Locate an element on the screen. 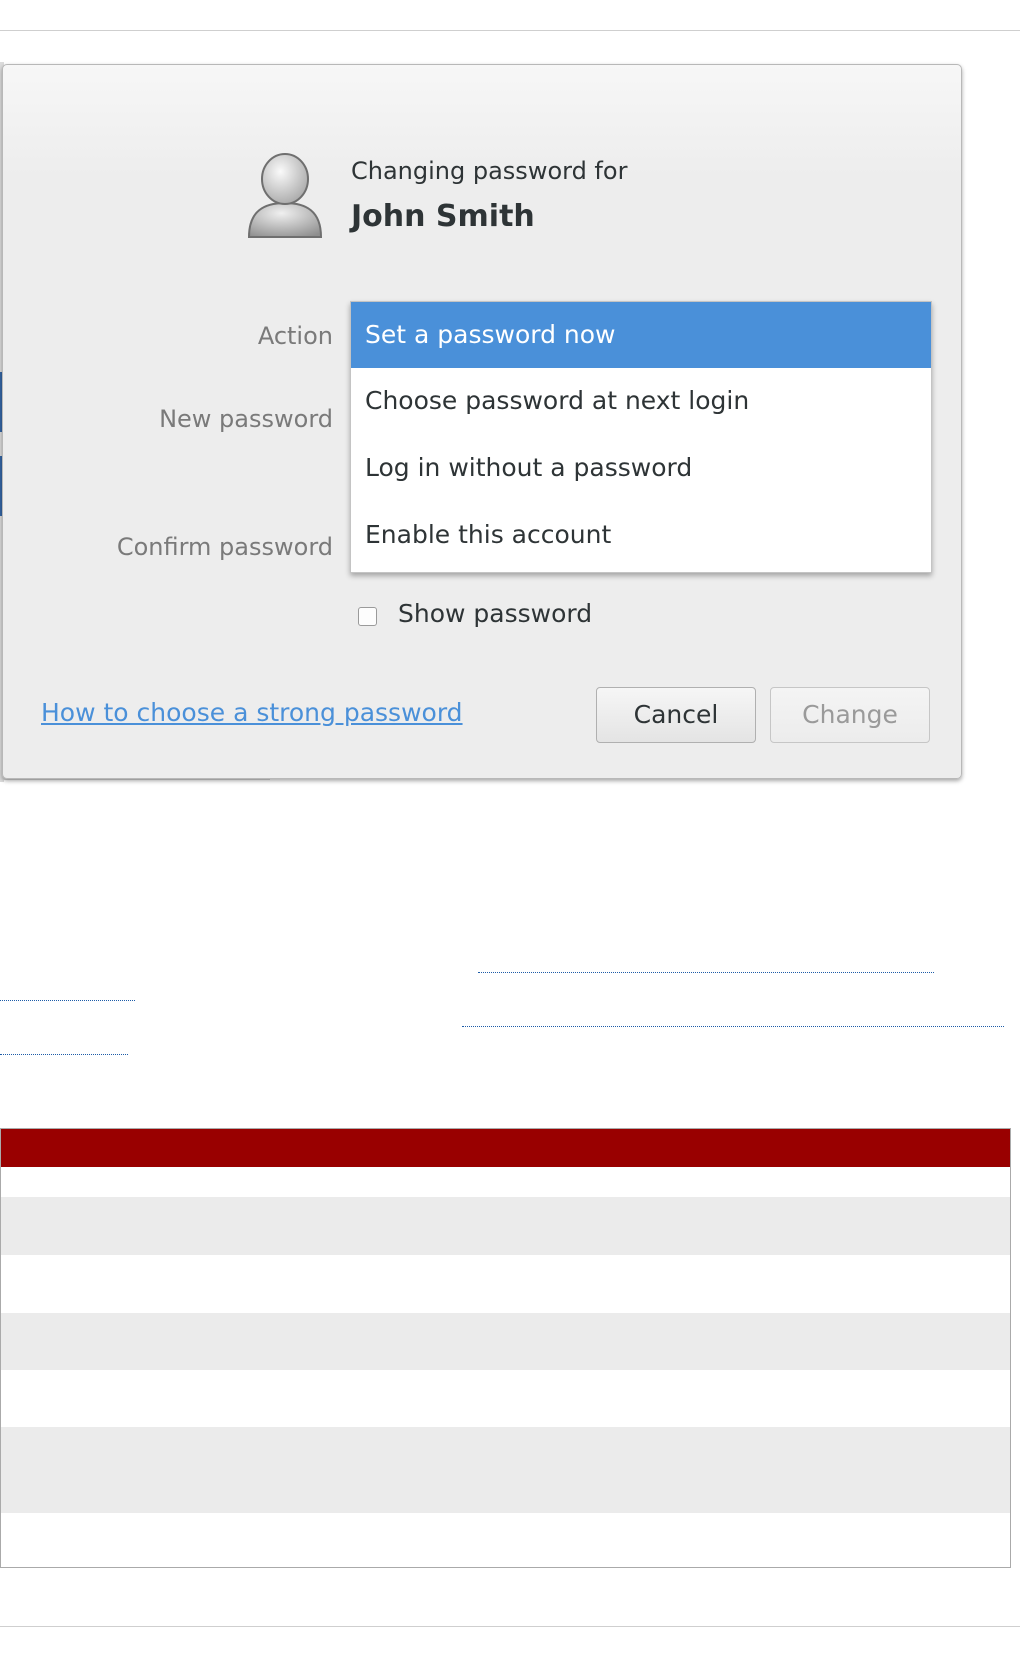 The height and width of the screenshot is (1656, 1020). confirm-password-label: Confirm password is located at coordinates (224, 547).